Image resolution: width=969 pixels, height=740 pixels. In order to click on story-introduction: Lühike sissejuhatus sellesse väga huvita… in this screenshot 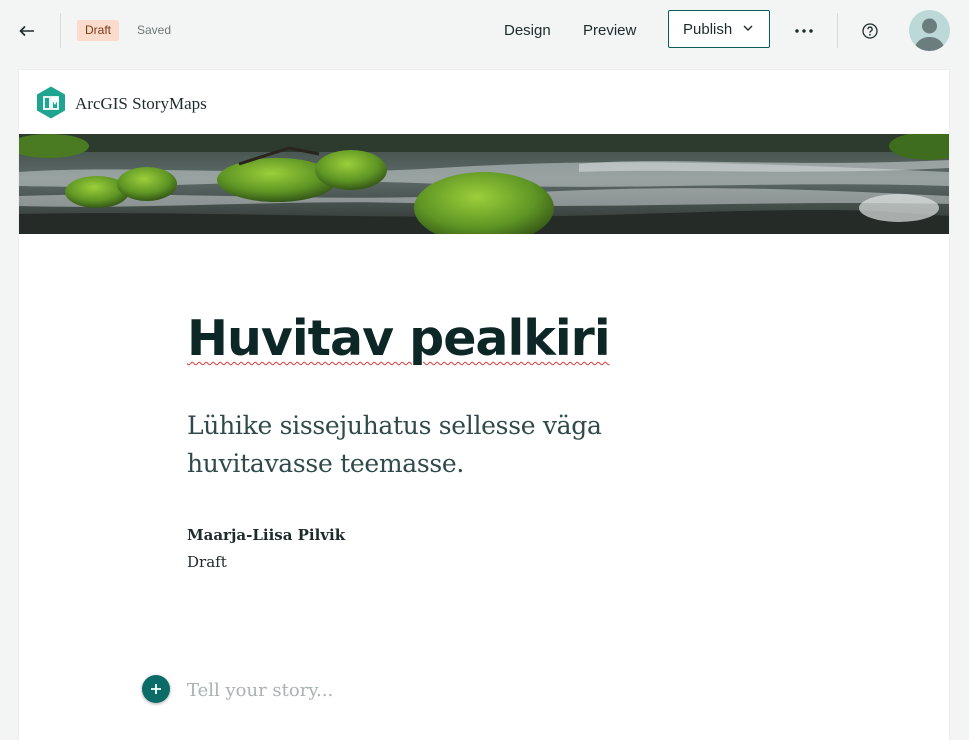, I will do `click(422, 445)`.